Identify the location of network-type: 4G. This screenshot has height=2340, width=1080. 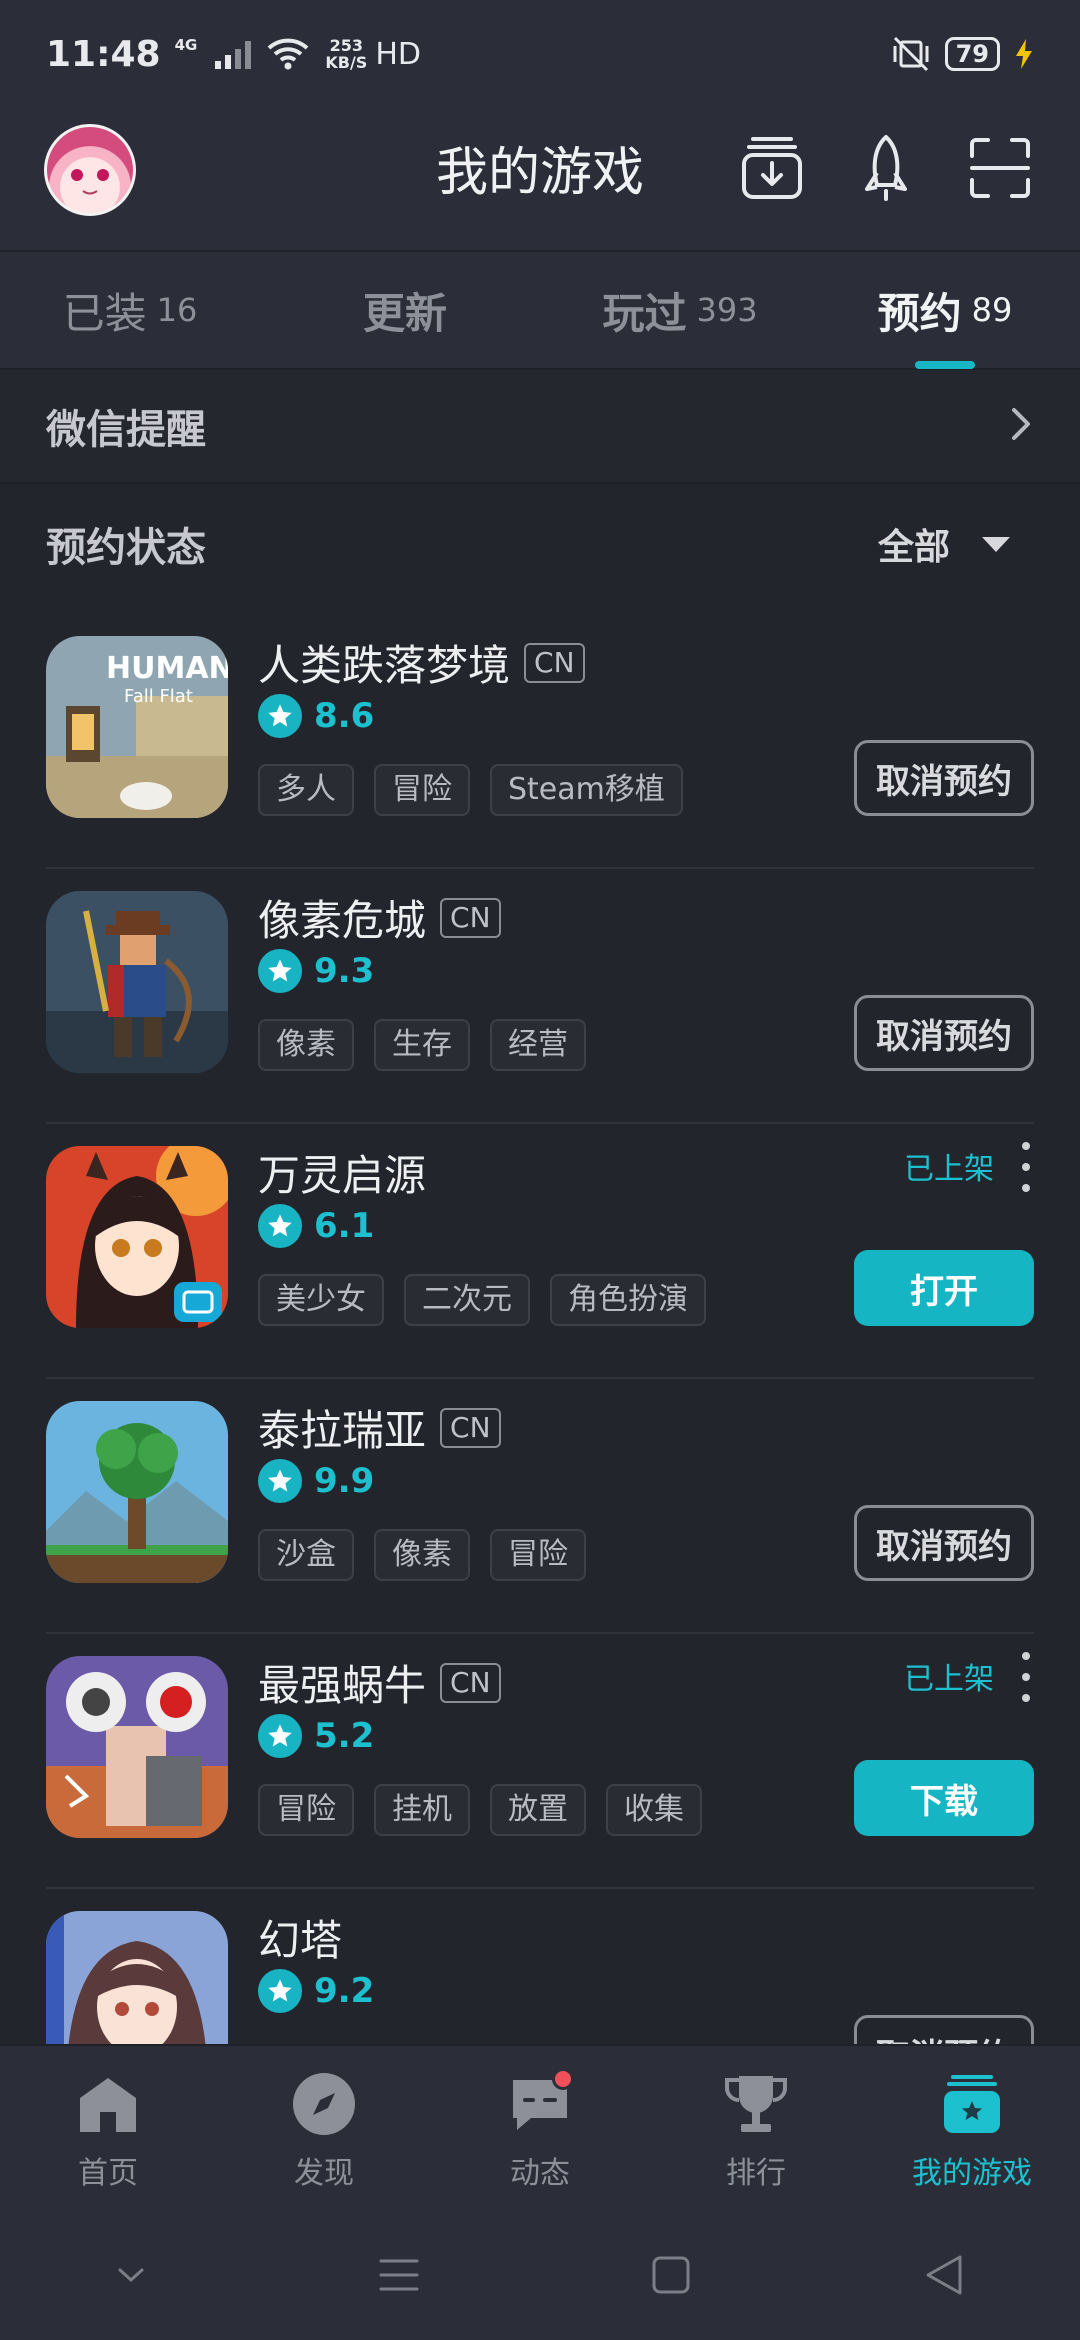
(186, 45).